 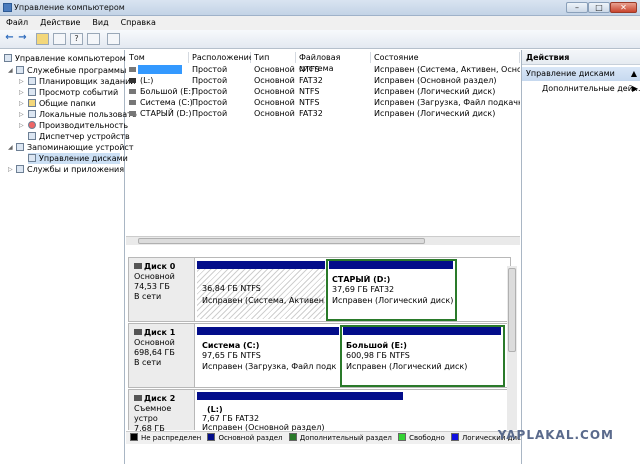 What do you see at coordinates (269, 366) in the screenshot?
I see `partition-status: Исправен (Загрузка, Файл подкачки,` at bounding box center [269, 366].